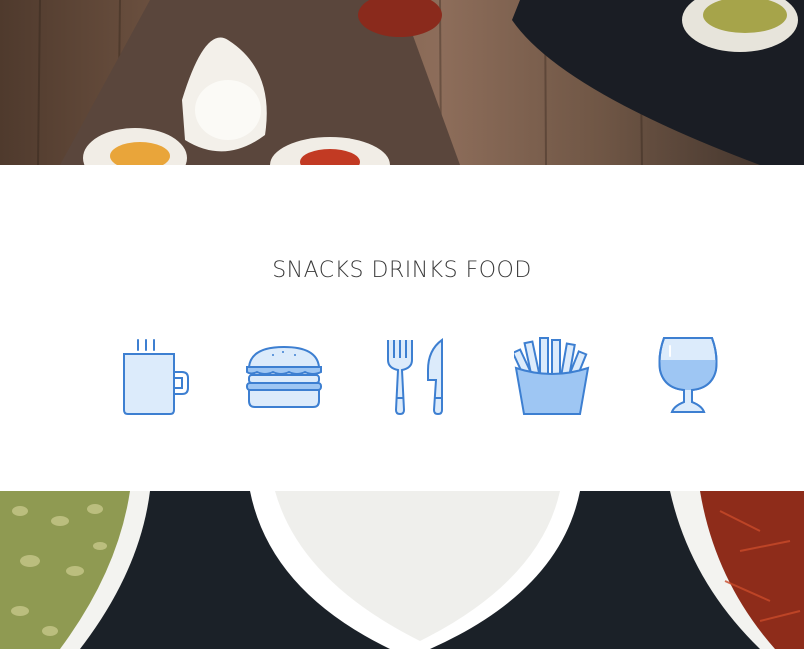  I want to click on icon-row, so click(402, 376).